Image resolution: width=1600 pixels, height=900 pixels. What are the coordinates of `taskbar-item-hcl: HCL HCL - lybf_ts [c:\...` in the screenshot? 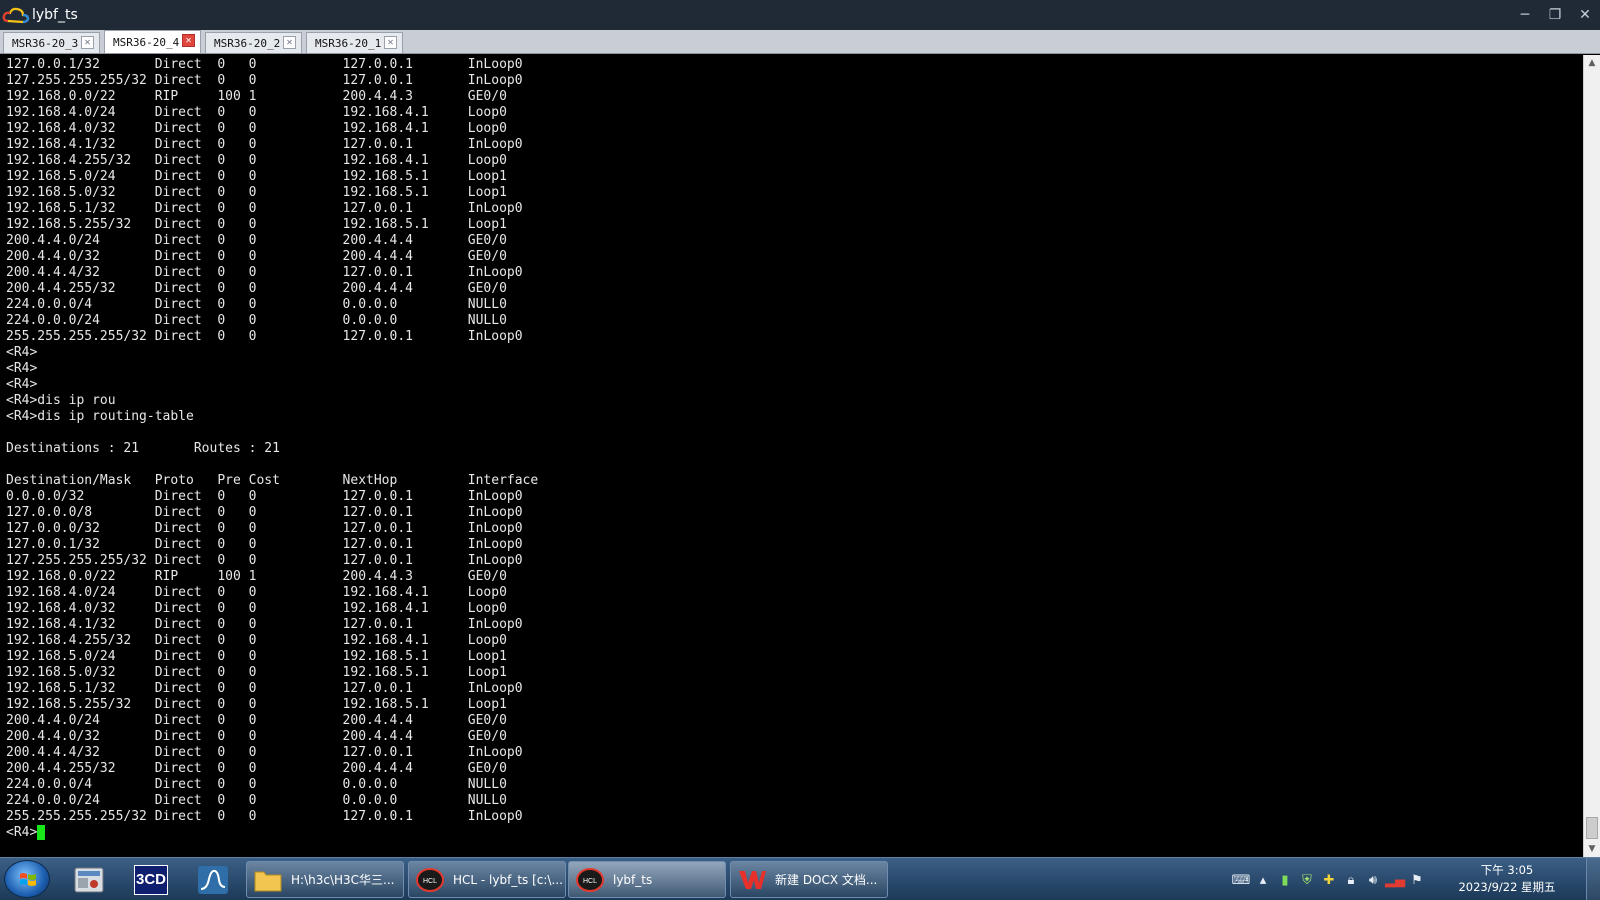 It's located at (487, 879).